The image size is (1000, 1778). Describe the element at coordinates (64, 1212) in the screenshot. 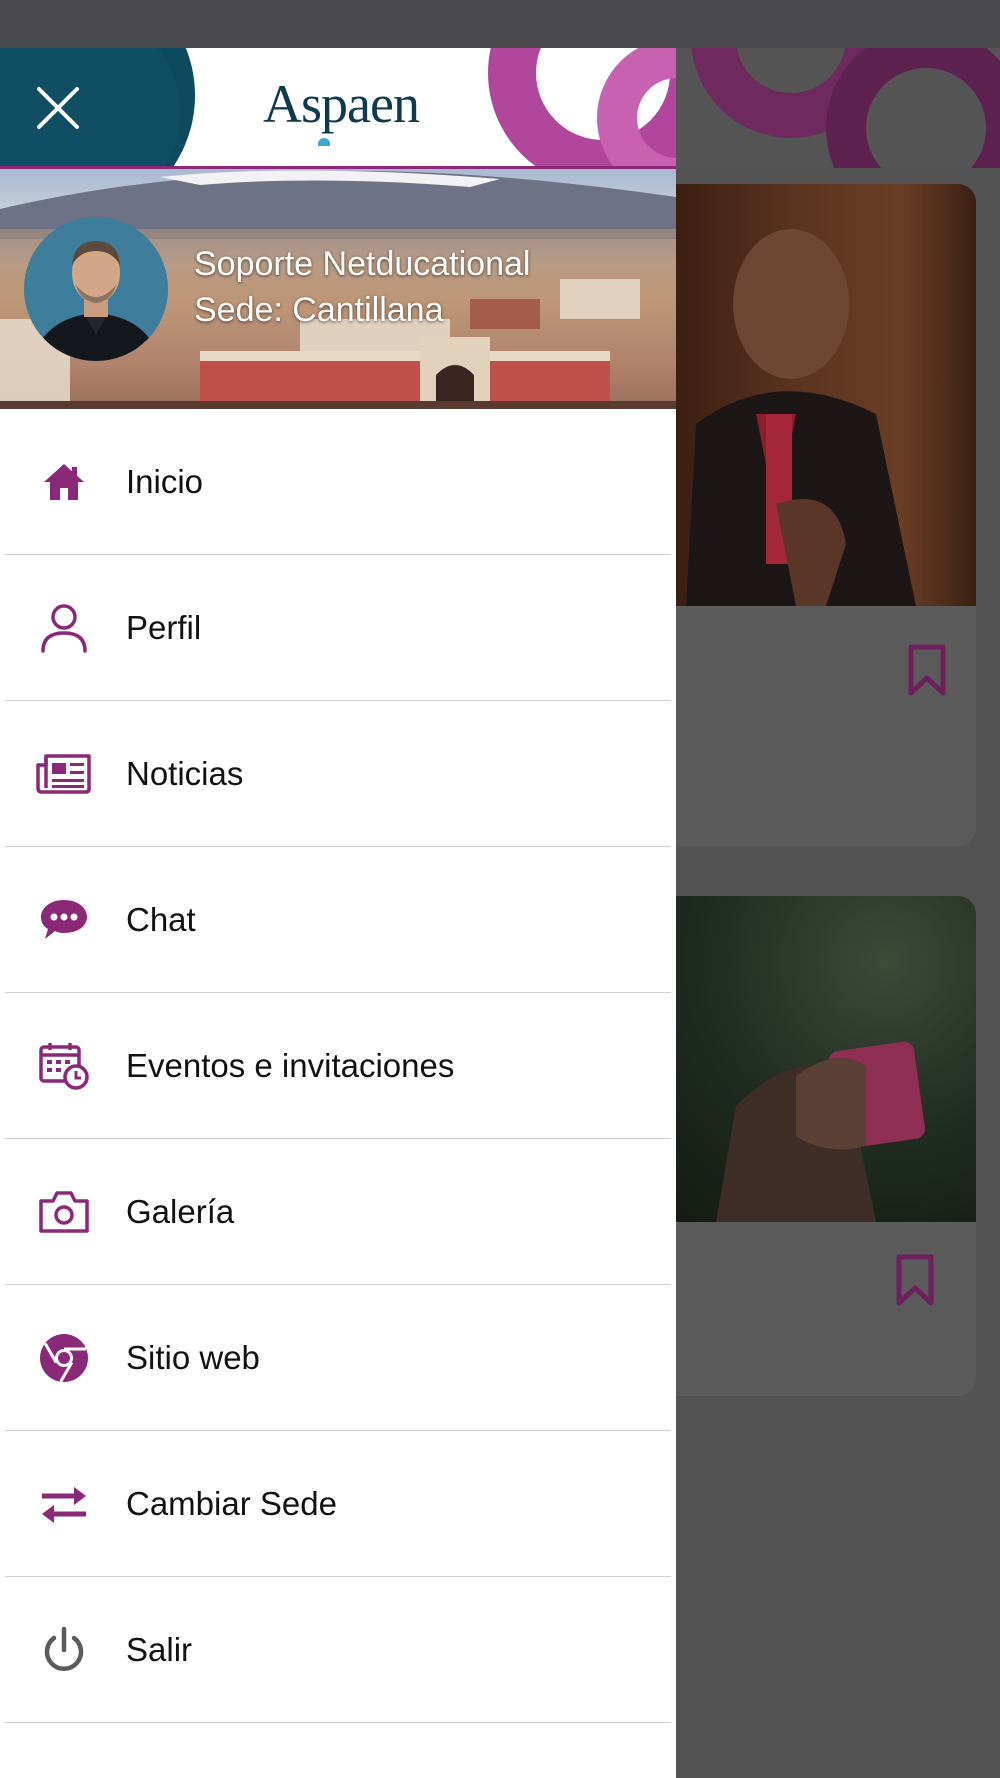

I see `camera-icon` at that location.